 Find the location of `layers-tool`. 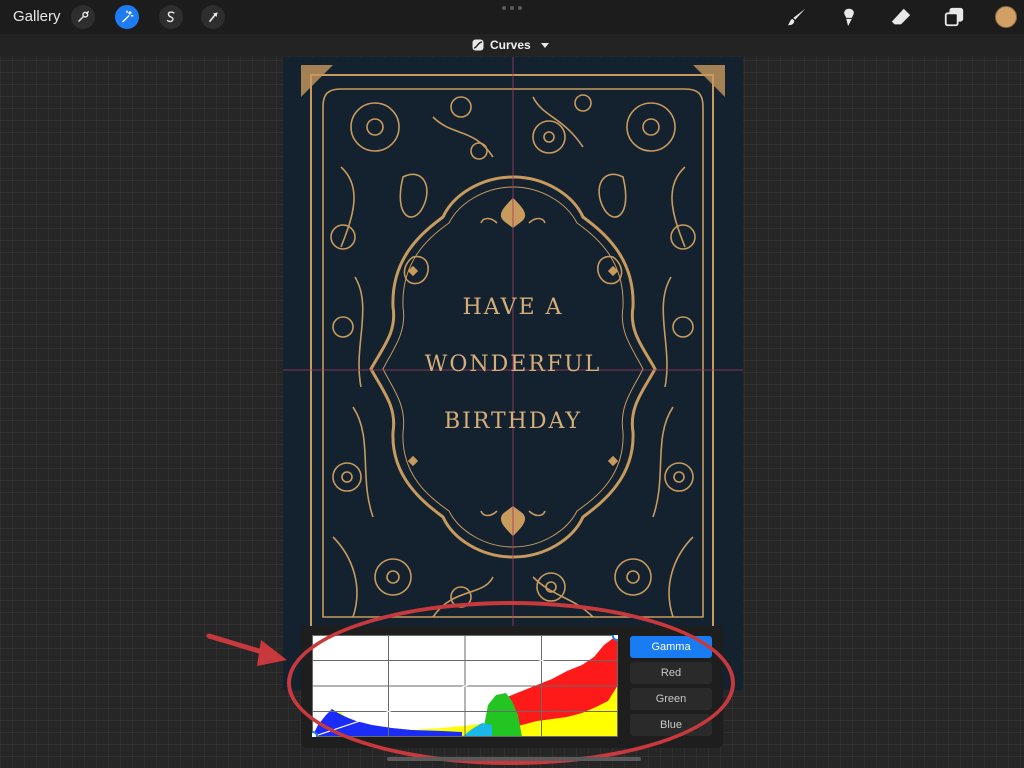

layers-tool is located at coordinates (954, 17).